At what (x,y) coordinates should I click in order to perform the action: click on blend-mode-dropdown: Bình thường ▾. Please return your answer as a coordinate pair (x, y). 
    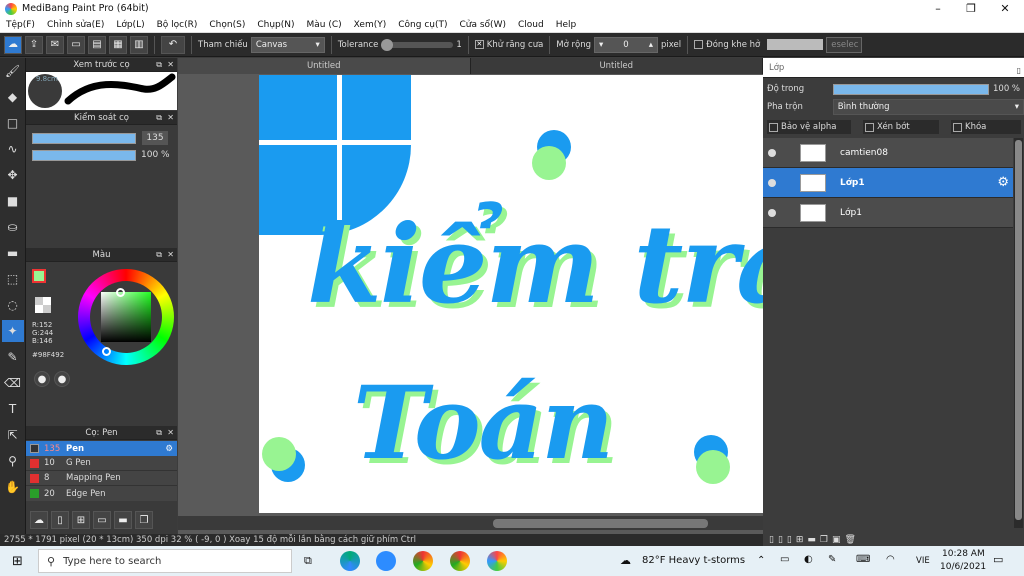
    Looking at the image, I should click on (928, 107).